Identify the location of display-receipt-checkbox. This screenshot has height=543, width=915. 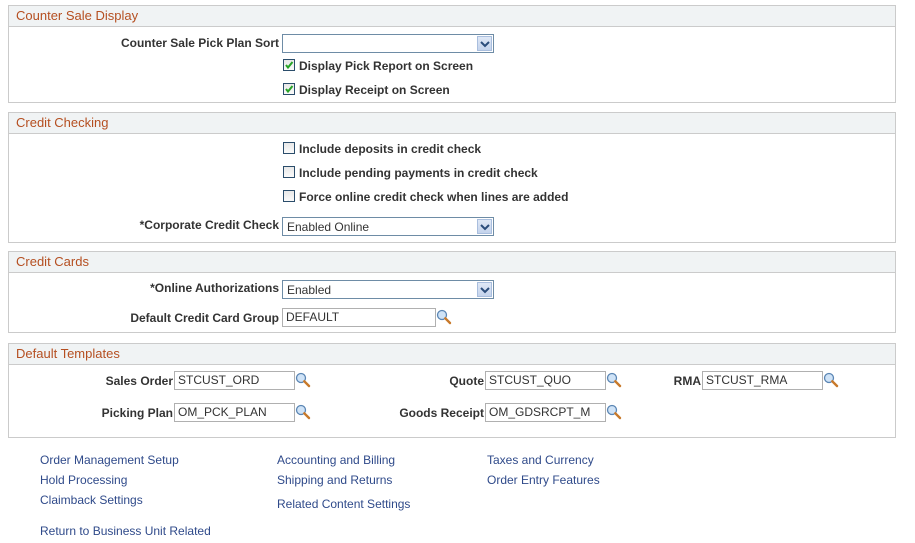
(289, 89).